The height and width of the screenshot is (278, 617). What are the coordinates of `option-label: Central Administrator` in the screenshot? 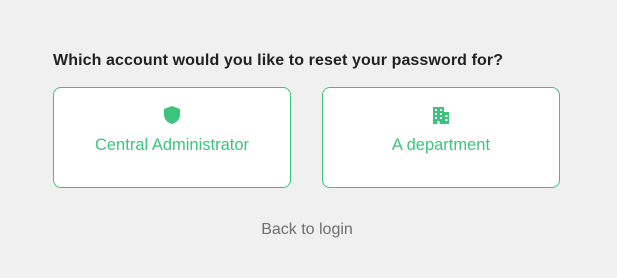 It's located at (172, 145).